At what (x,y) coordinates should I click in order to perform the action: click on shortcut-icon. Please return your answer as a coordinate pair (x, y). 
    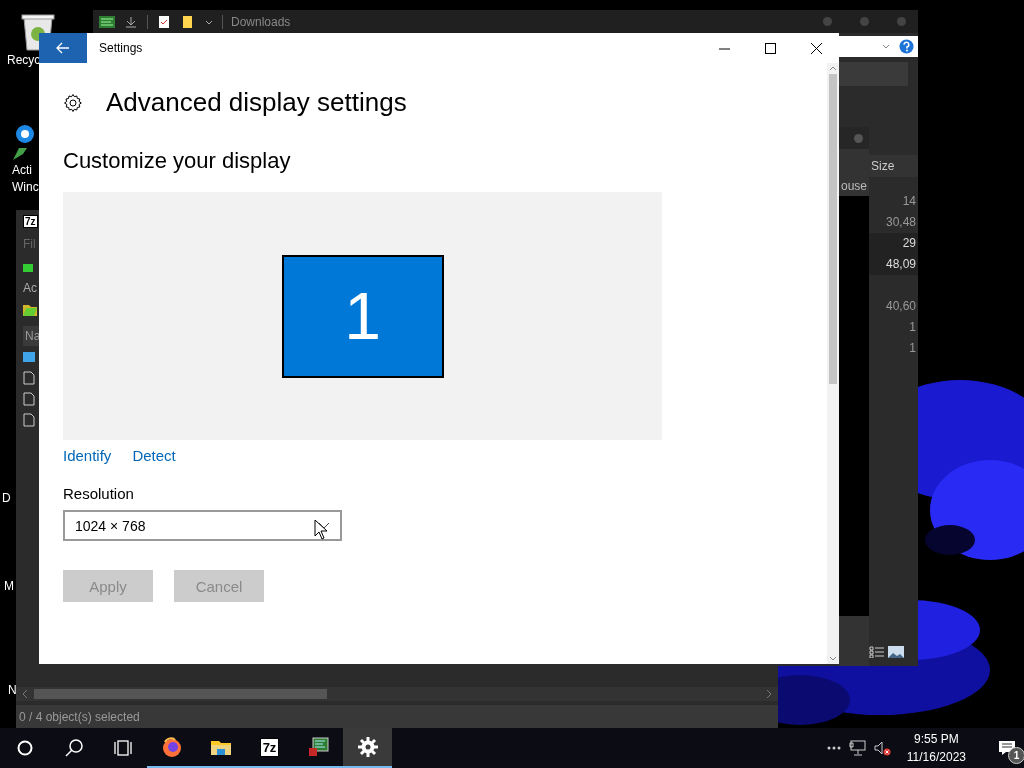
    Looking at the image, I should click on (23, 142).